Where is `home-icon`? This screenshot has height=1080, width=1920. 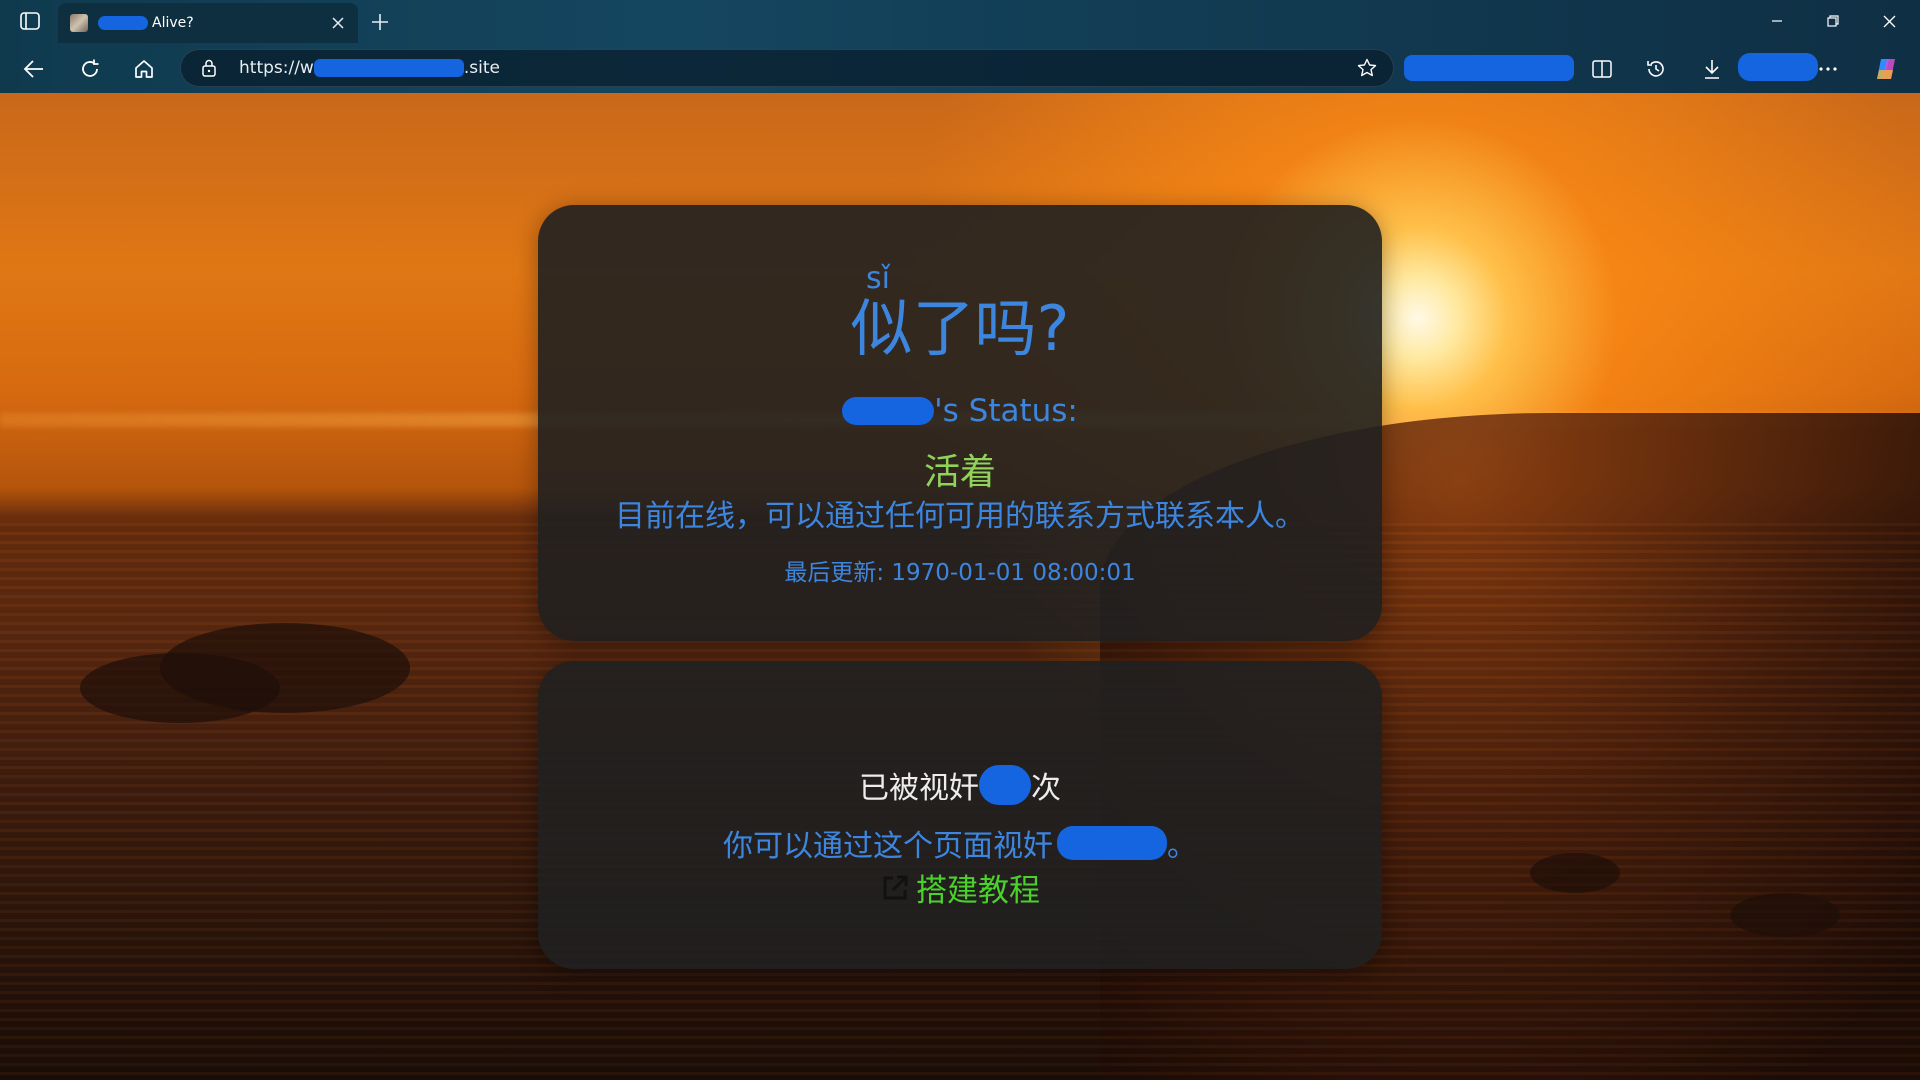
home-icon is located at coordinates (144, 69).